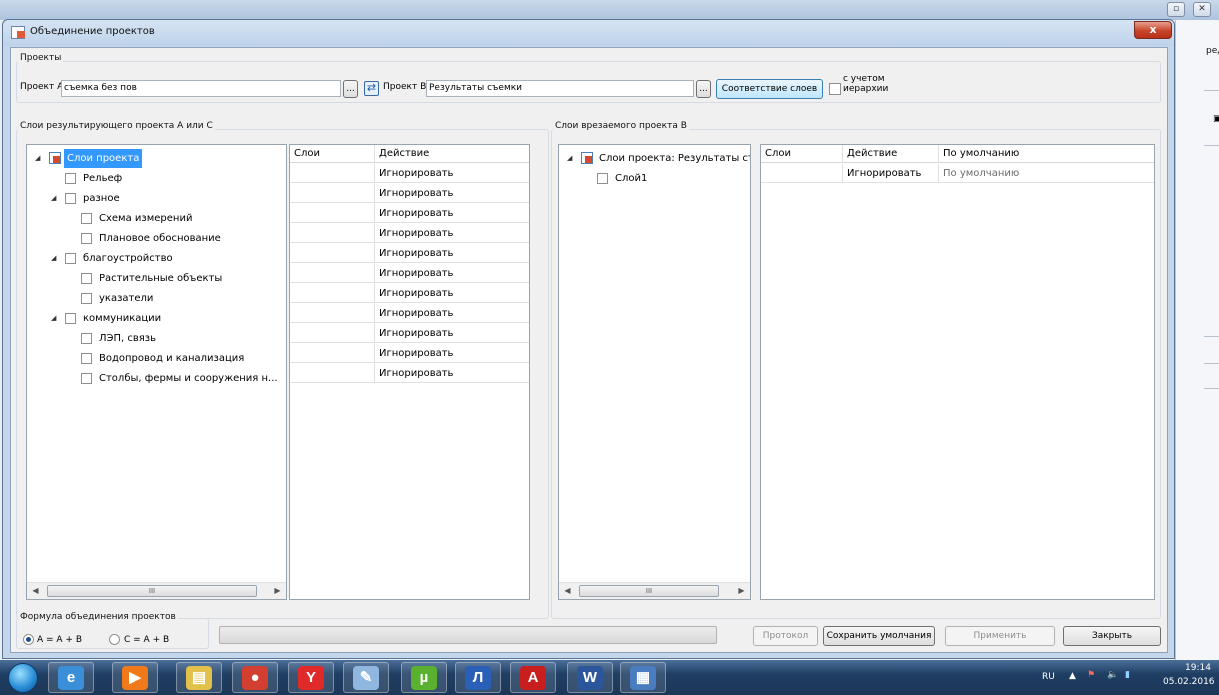  Describe the element at coordinates (1153, 30) in the screenshot. I see `dialog-close-button: x` at that location.